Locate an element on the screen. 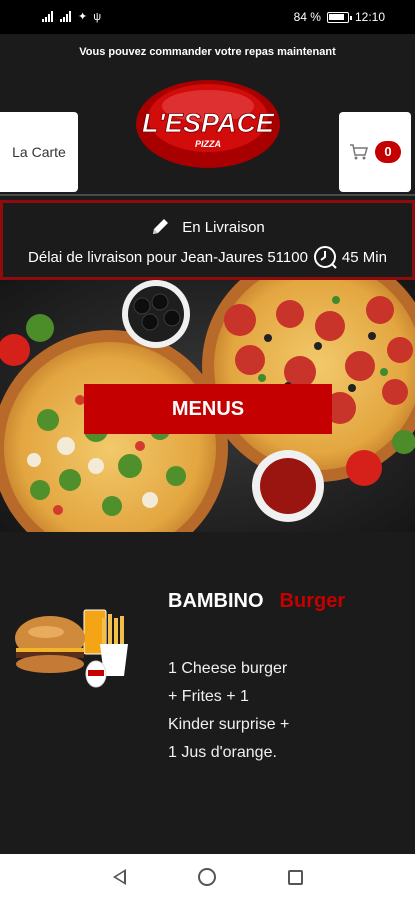  clock-icon is located at coordinates (325, 257).